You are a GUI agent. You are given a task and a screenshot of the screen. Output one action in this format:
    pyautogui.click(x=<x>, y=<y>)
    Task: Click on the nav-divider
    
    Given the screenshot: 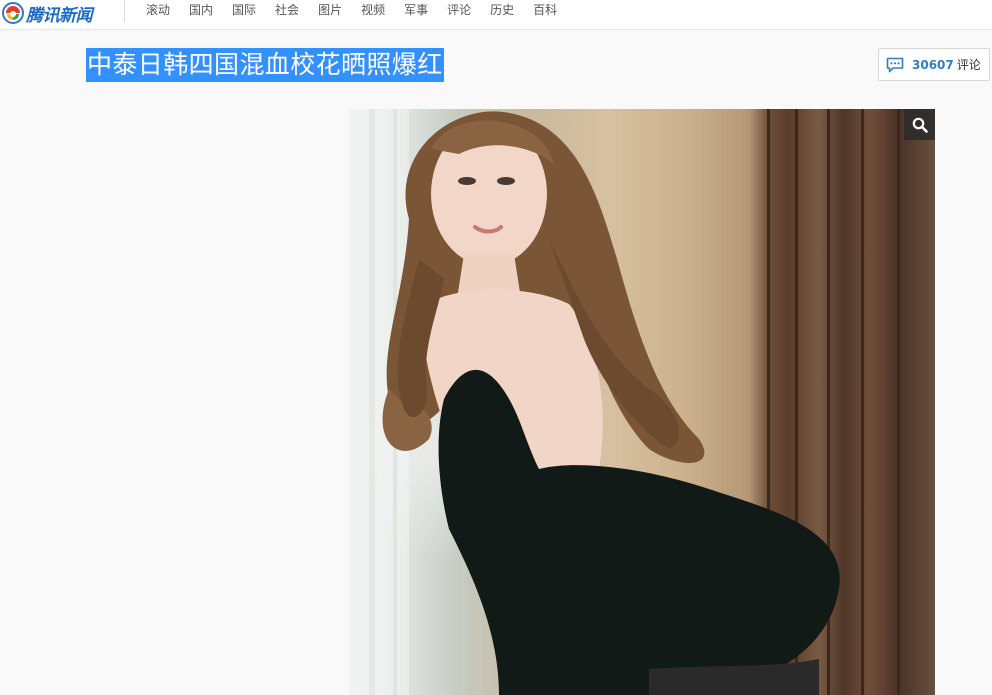 What is the action you would take?
    pyautogui.click(x=124, y=11)
    